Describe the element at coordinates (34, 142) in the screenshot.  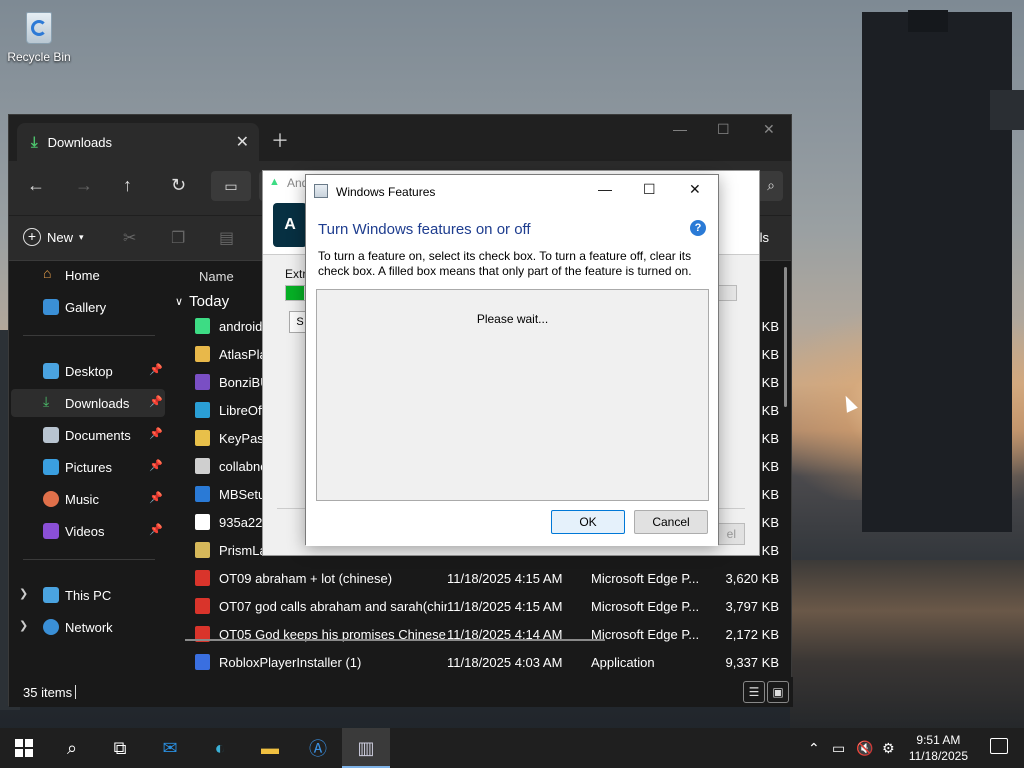
I see `download-icon: ⤓` at that location.